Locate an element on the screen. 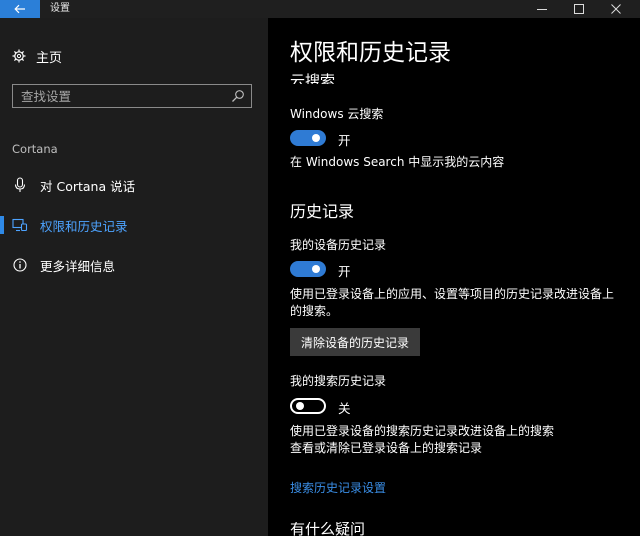 Image resolution: width=640 pixels, height=536 pixels. search-box is located at coordinates (132, 96).